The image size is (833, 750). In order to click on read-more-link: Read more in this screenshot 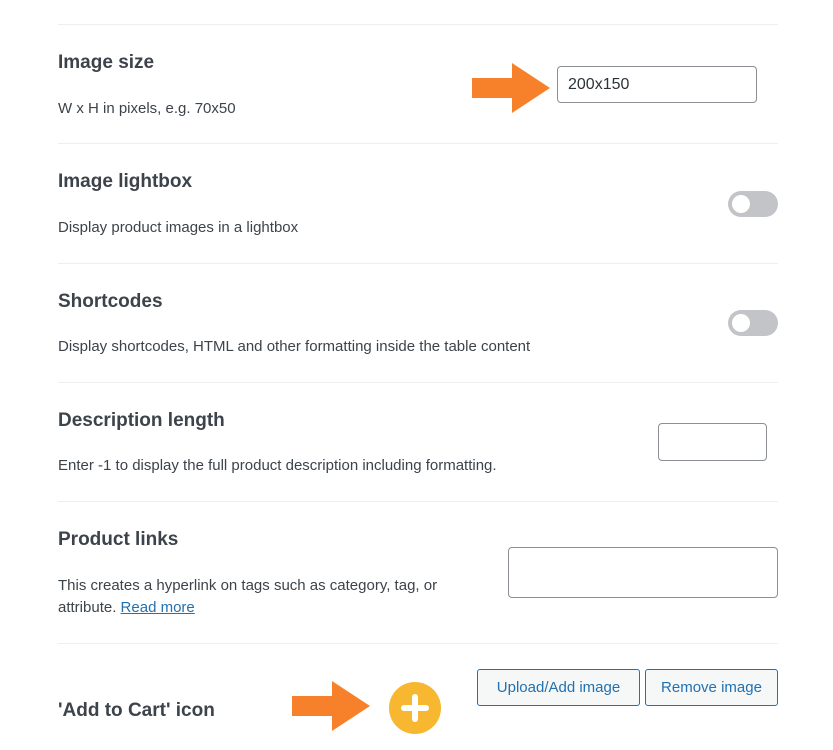, I will do `click(158, 607)`.